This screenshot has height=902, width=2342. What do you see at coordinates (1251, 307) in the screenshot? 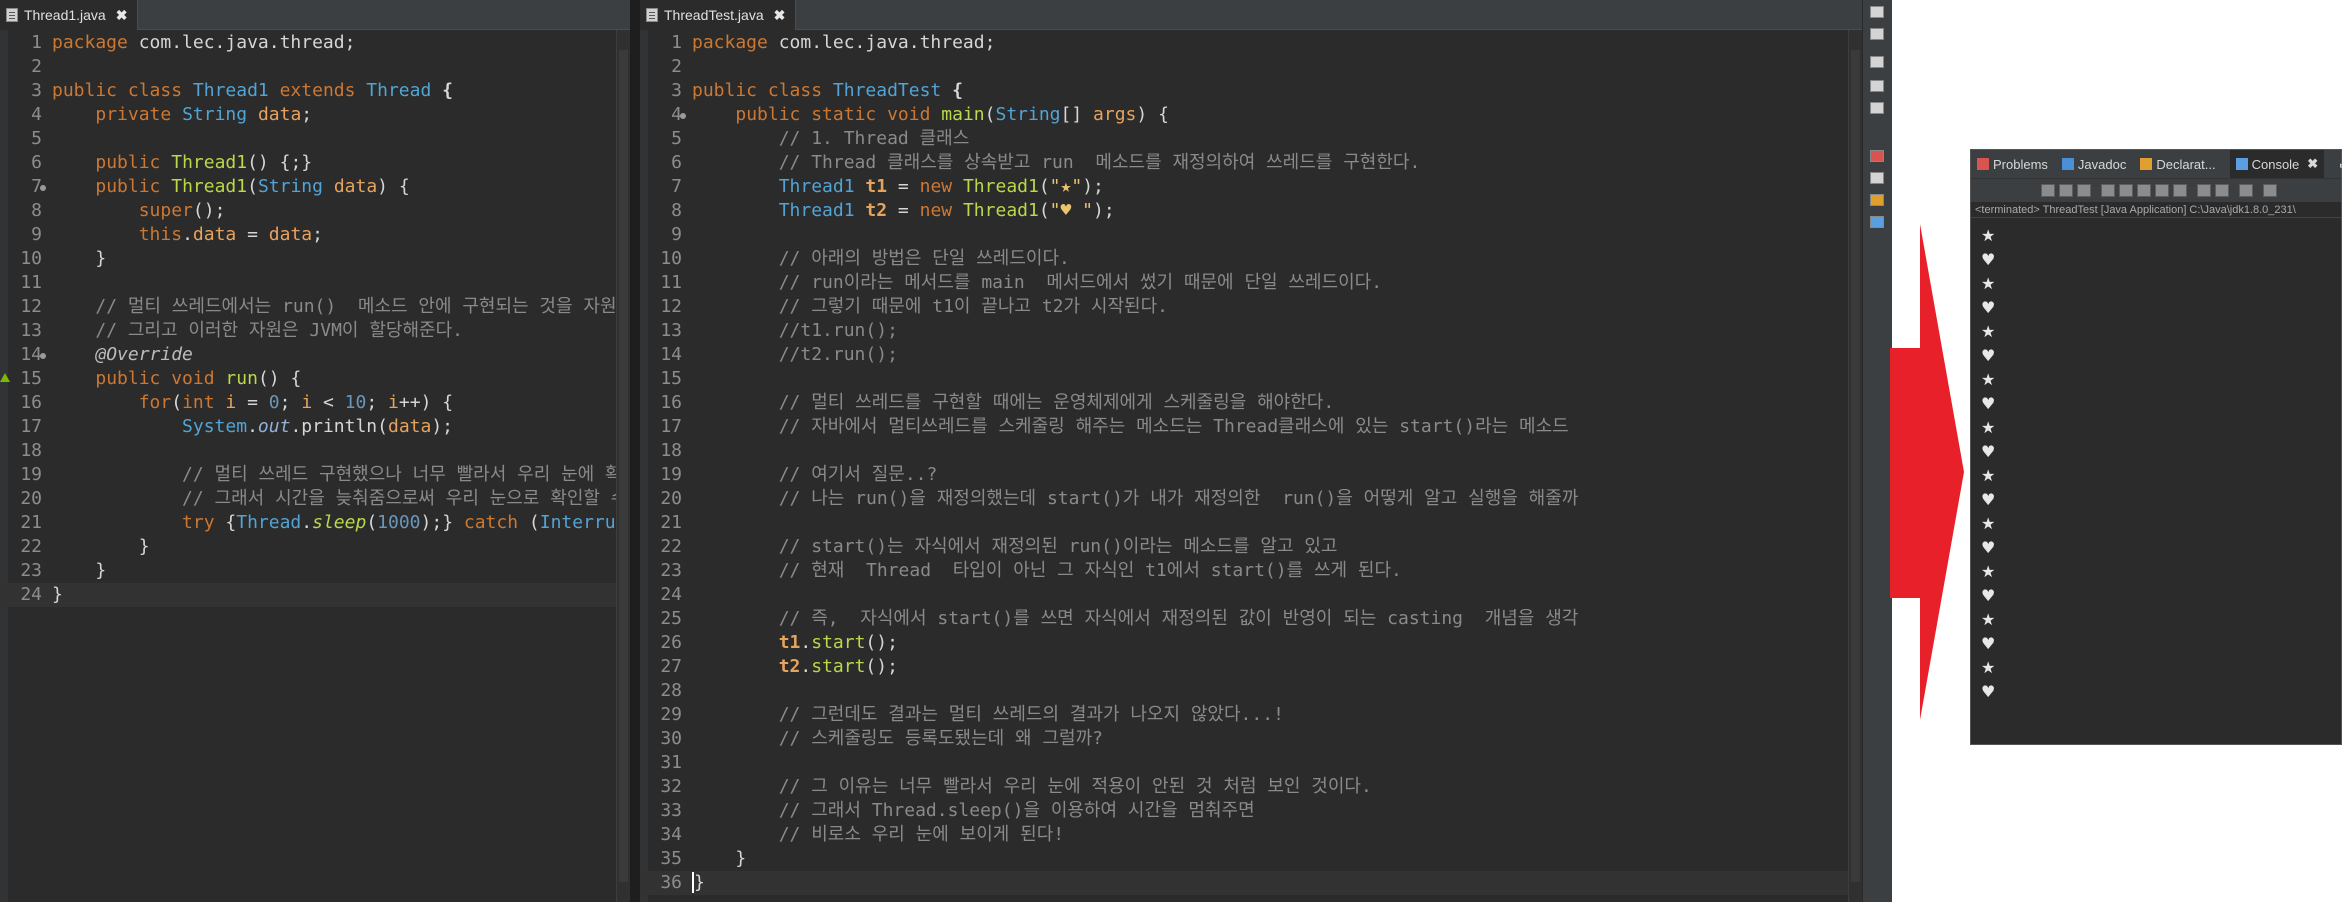
I see `code-line: 12 // 그렇기 때문에 t1이 끝나고 t2가 시작된다.` at bounding box center [1251, 307].